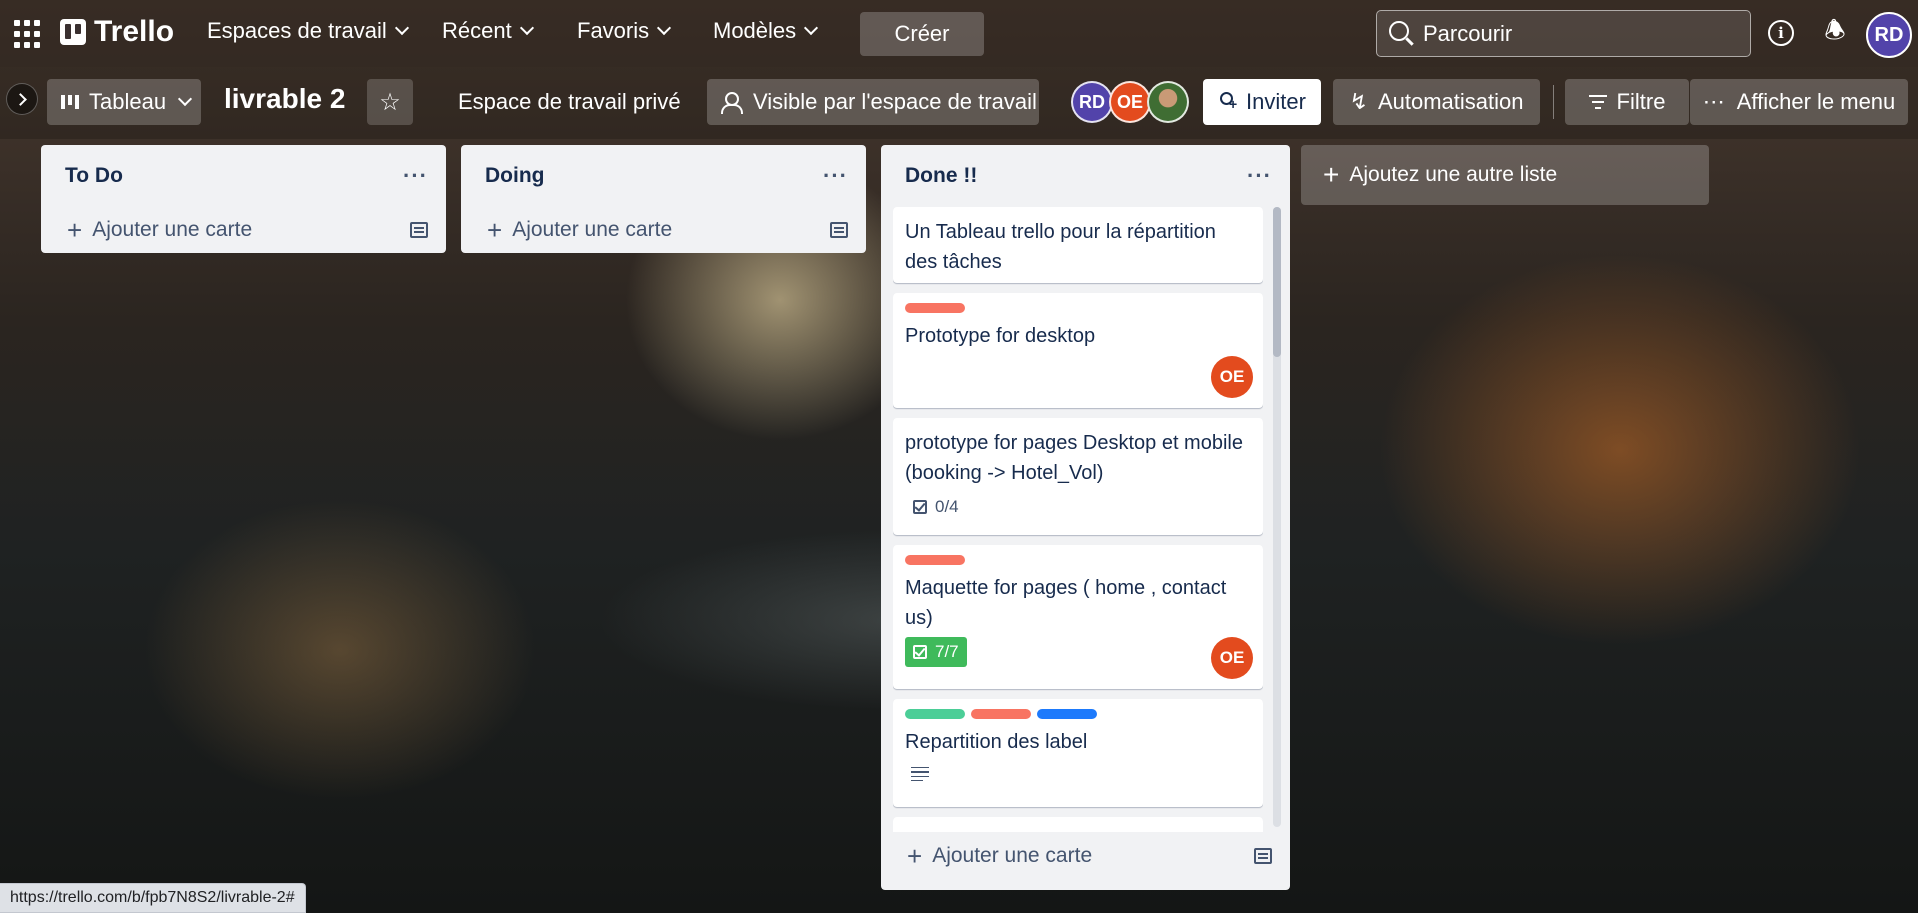  Describe the element at coordinates (732, 103) in the screenshot. I see `people-icon` at that location.